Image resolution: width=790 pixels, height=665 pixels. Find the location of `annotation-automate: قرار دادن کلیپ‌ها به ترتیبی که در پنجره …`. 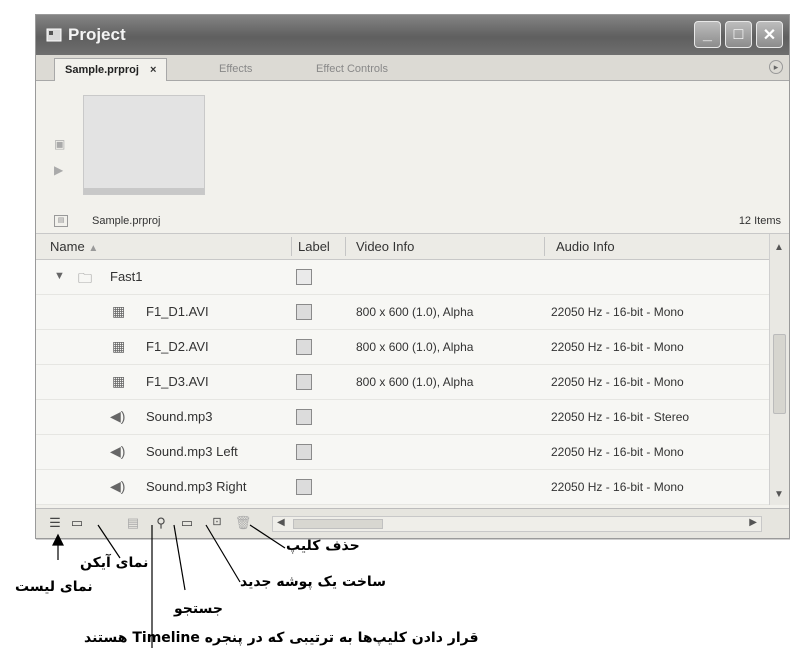

annotation-automate: قرار دادن کلیپ‌ها به ترتیبی که در پنجره … is located at coordinates (281, 638).